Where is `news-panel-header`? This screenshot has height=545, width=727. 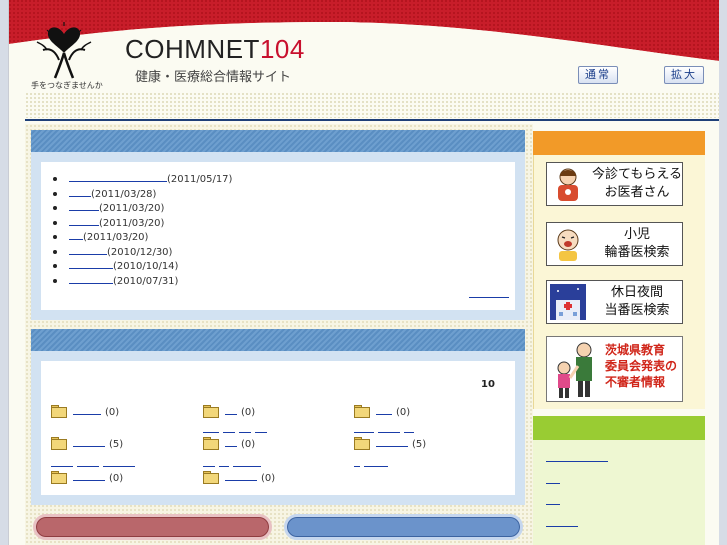
news-panel-header is located at coordinates (278, 141).